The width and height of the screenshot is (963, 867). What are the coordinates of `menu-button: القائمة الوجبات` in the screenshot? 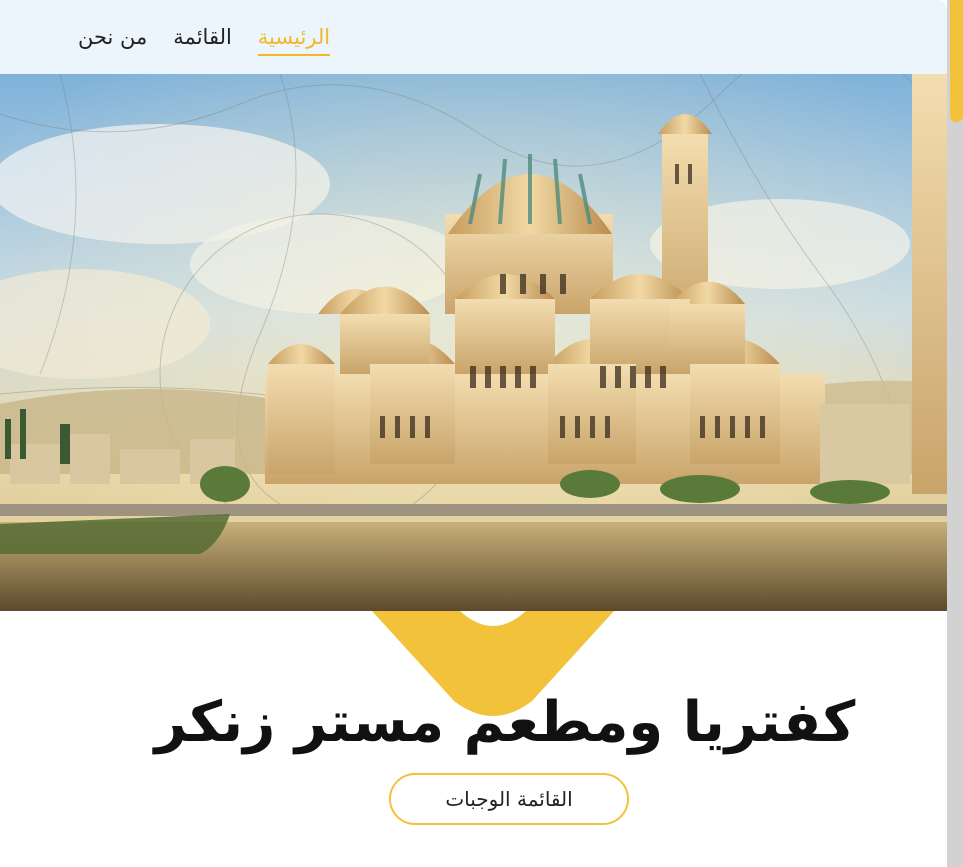 It's located at (509, 799).